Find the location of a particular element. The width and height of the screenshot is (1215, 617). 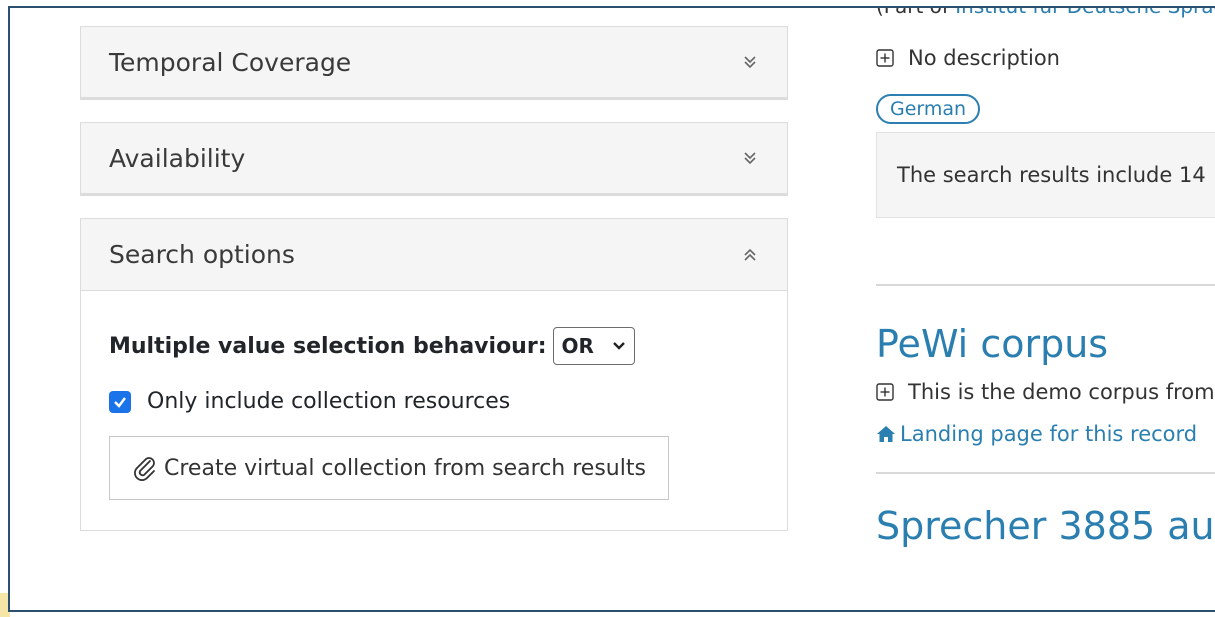

panel-title: Search options is located at coordinates (202, 254).